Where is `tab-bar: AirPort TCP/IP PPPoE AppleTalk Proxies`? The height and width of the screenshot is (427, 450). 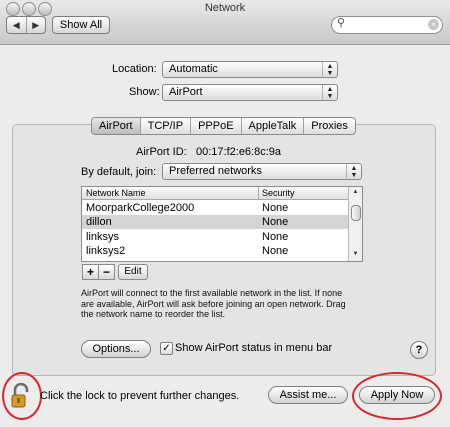 tab-bar: AirPort TCP/IP PPPoE AppleTalk Proxies is located at coordinates (223, 126).